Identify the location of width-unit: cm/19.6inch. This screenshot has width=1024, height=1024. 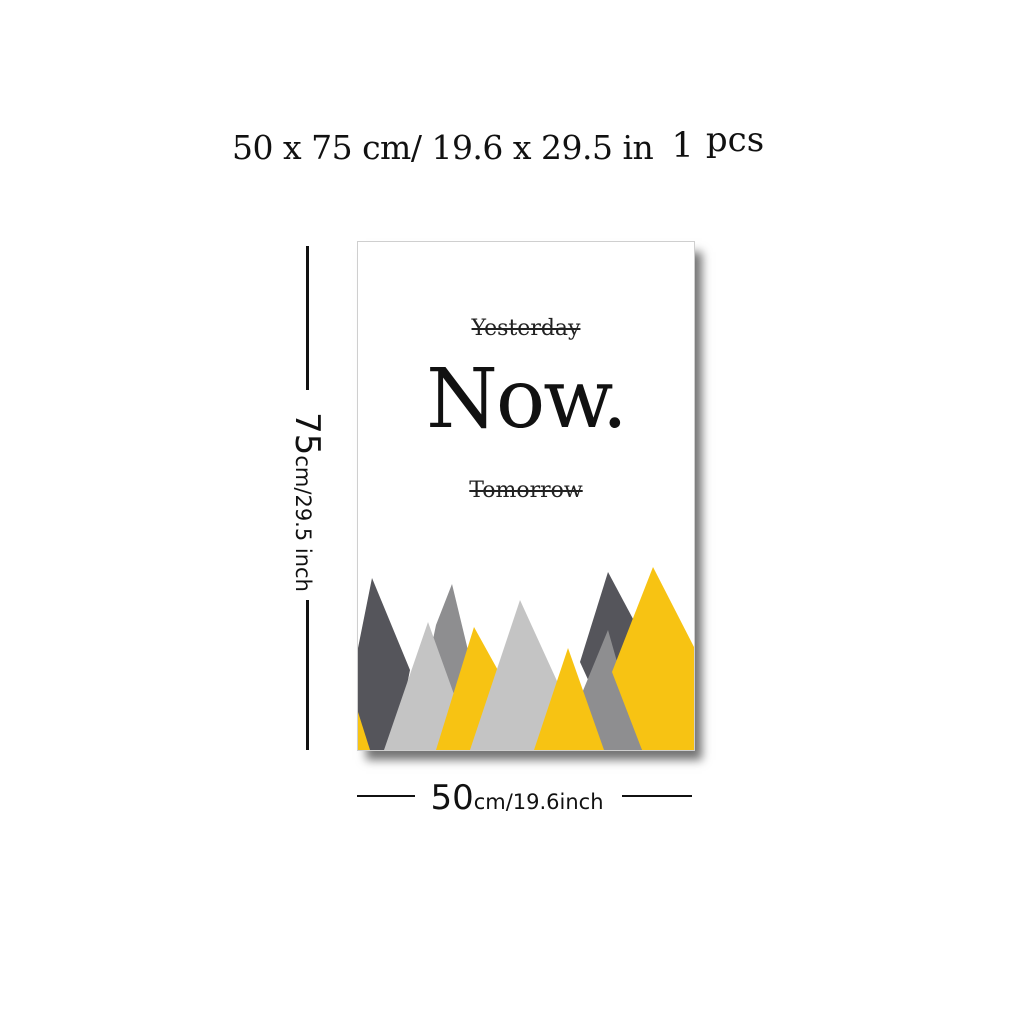
(538, 802).